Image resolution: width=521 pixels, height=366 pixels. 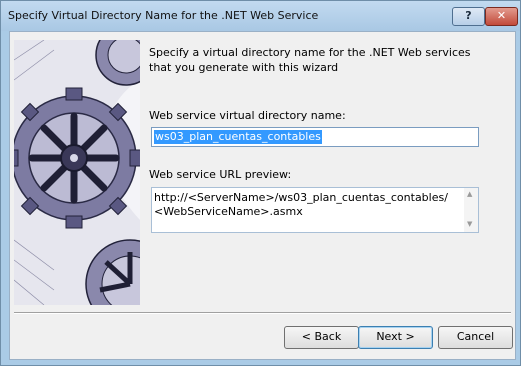 What do you see at coordinates (262, 313) in the screenshot?
I see `separator` at bounding box center [262, 313].